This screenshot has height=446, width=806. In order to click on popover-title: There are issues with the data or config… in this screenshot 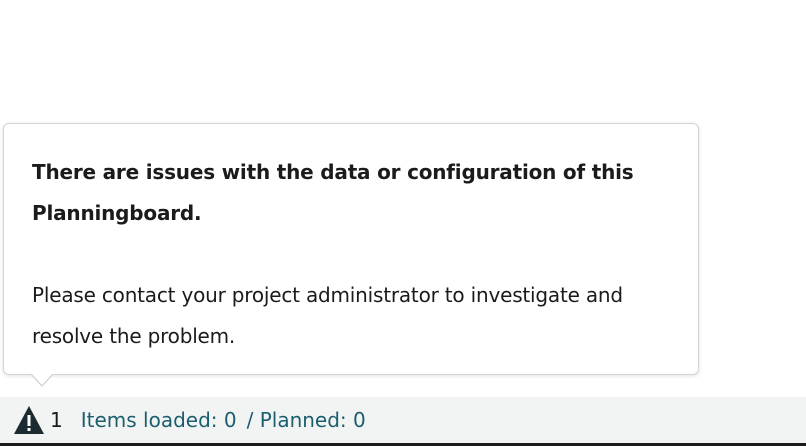, I will do `click(333, 192)`.